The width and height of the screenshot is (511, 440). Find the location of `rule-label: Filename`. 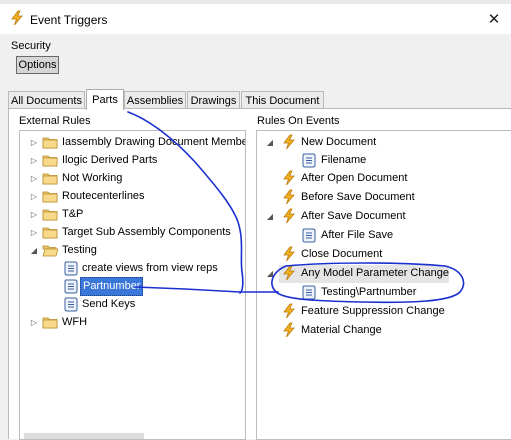

rule-label: Filename is located at coordinates (344, 160).